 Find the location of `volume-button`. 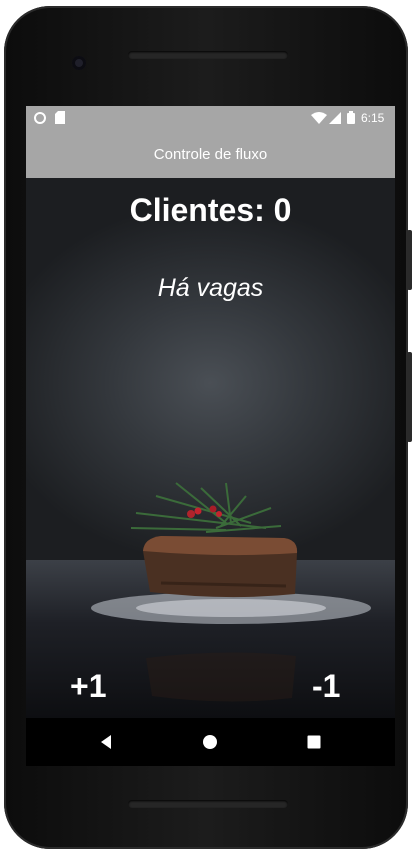

volume-button is located at coordinates (409, 260).